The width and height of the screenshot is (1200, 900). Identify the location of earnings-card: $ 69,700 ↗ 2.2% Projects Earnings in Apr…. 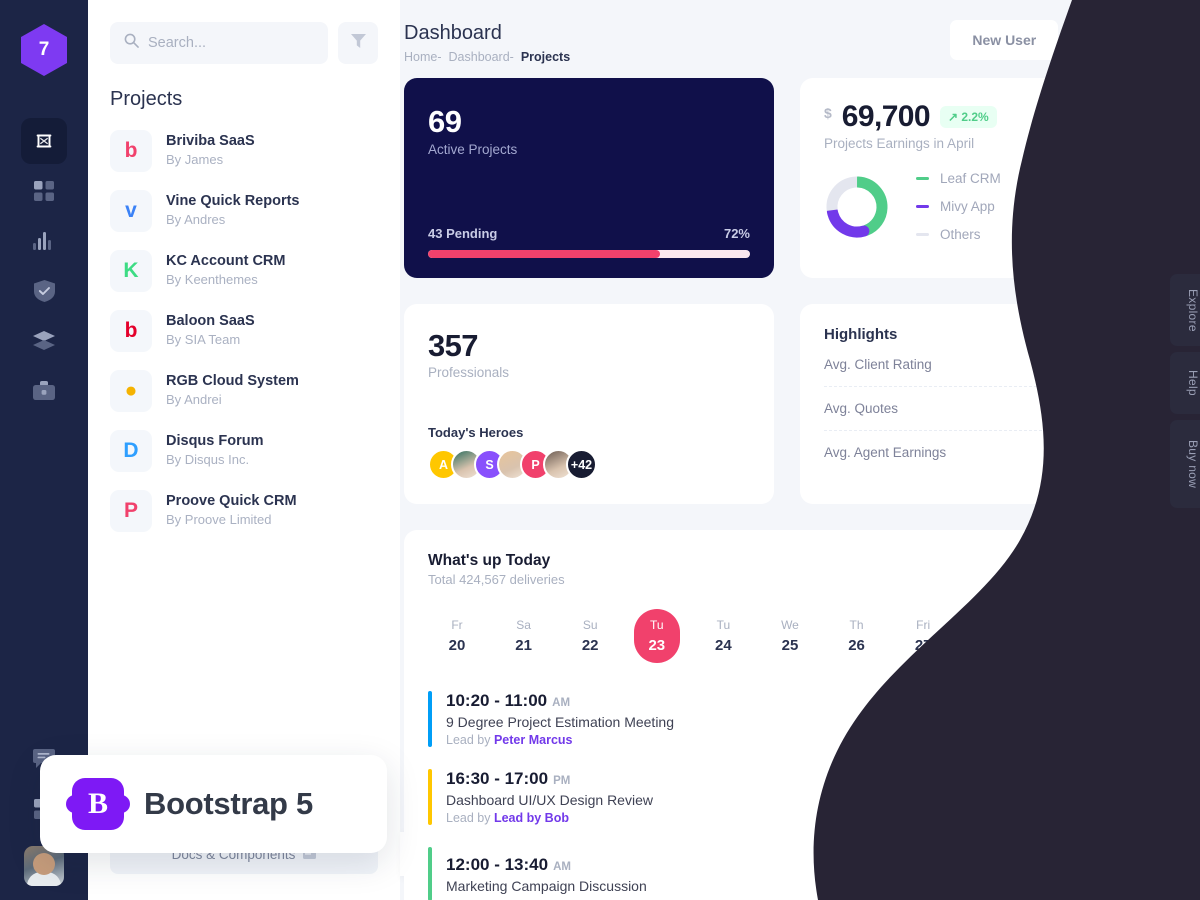
(988, 178).